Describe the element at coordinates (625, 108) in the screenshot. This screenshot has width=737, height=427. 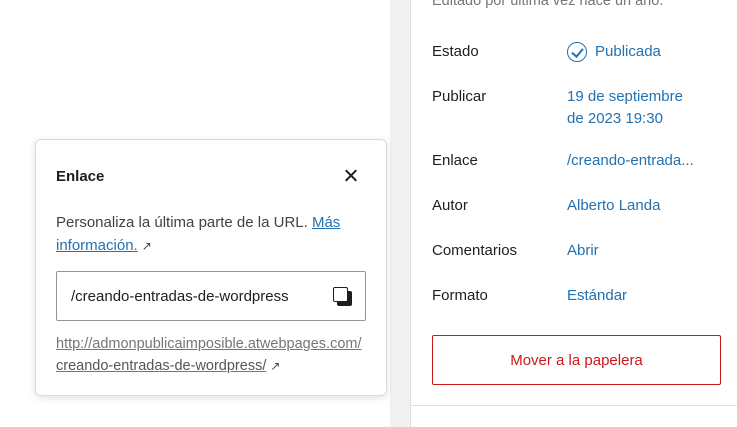
I see `publish-date-button: 19 de septiembre de 2023 19:30` at that location.